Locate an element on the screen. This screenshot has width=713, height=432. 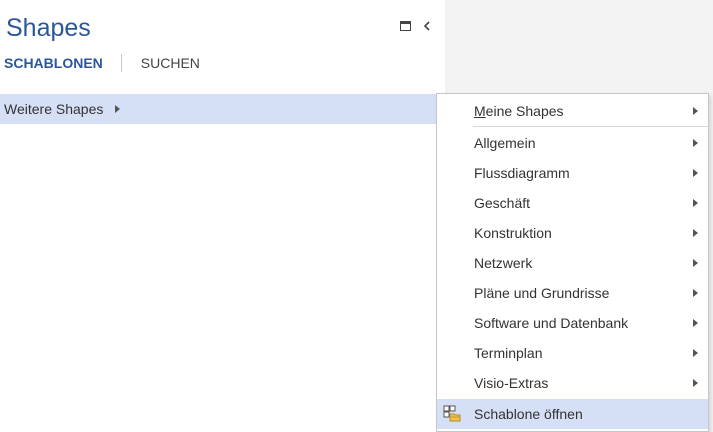
menu-item-label: Flussdiagramm is located at coordinates (522, 173).